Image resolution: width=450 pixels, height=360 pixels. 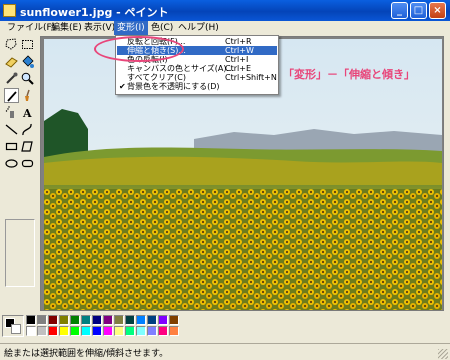 I want to click on rectangle-icon, so click(x=11, y=146).